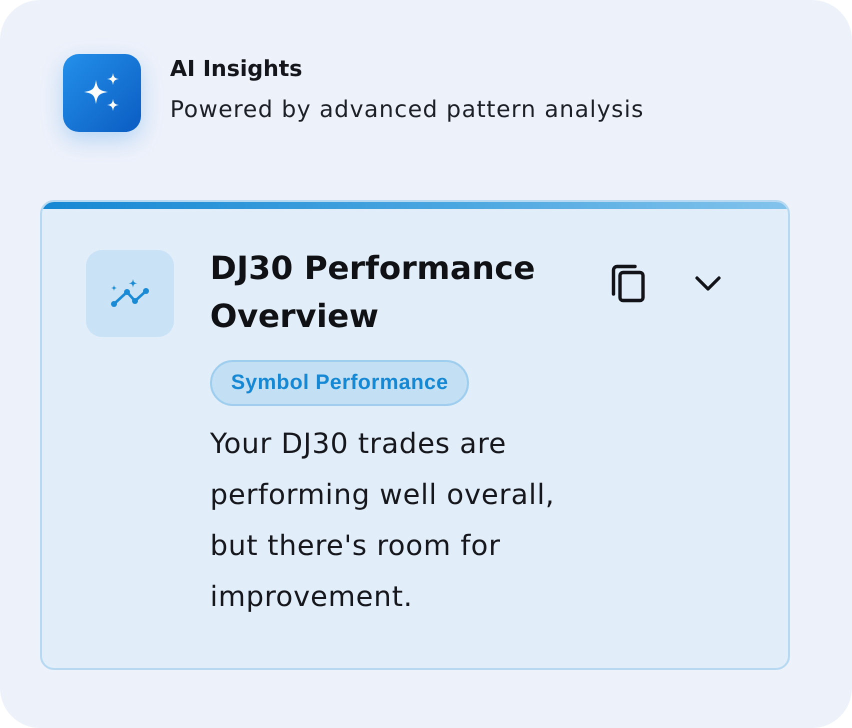  What do you see at coordinates (237, 70) in the screenshot?
I see `section-title: AI Insights` at bounding box center [237, 70].